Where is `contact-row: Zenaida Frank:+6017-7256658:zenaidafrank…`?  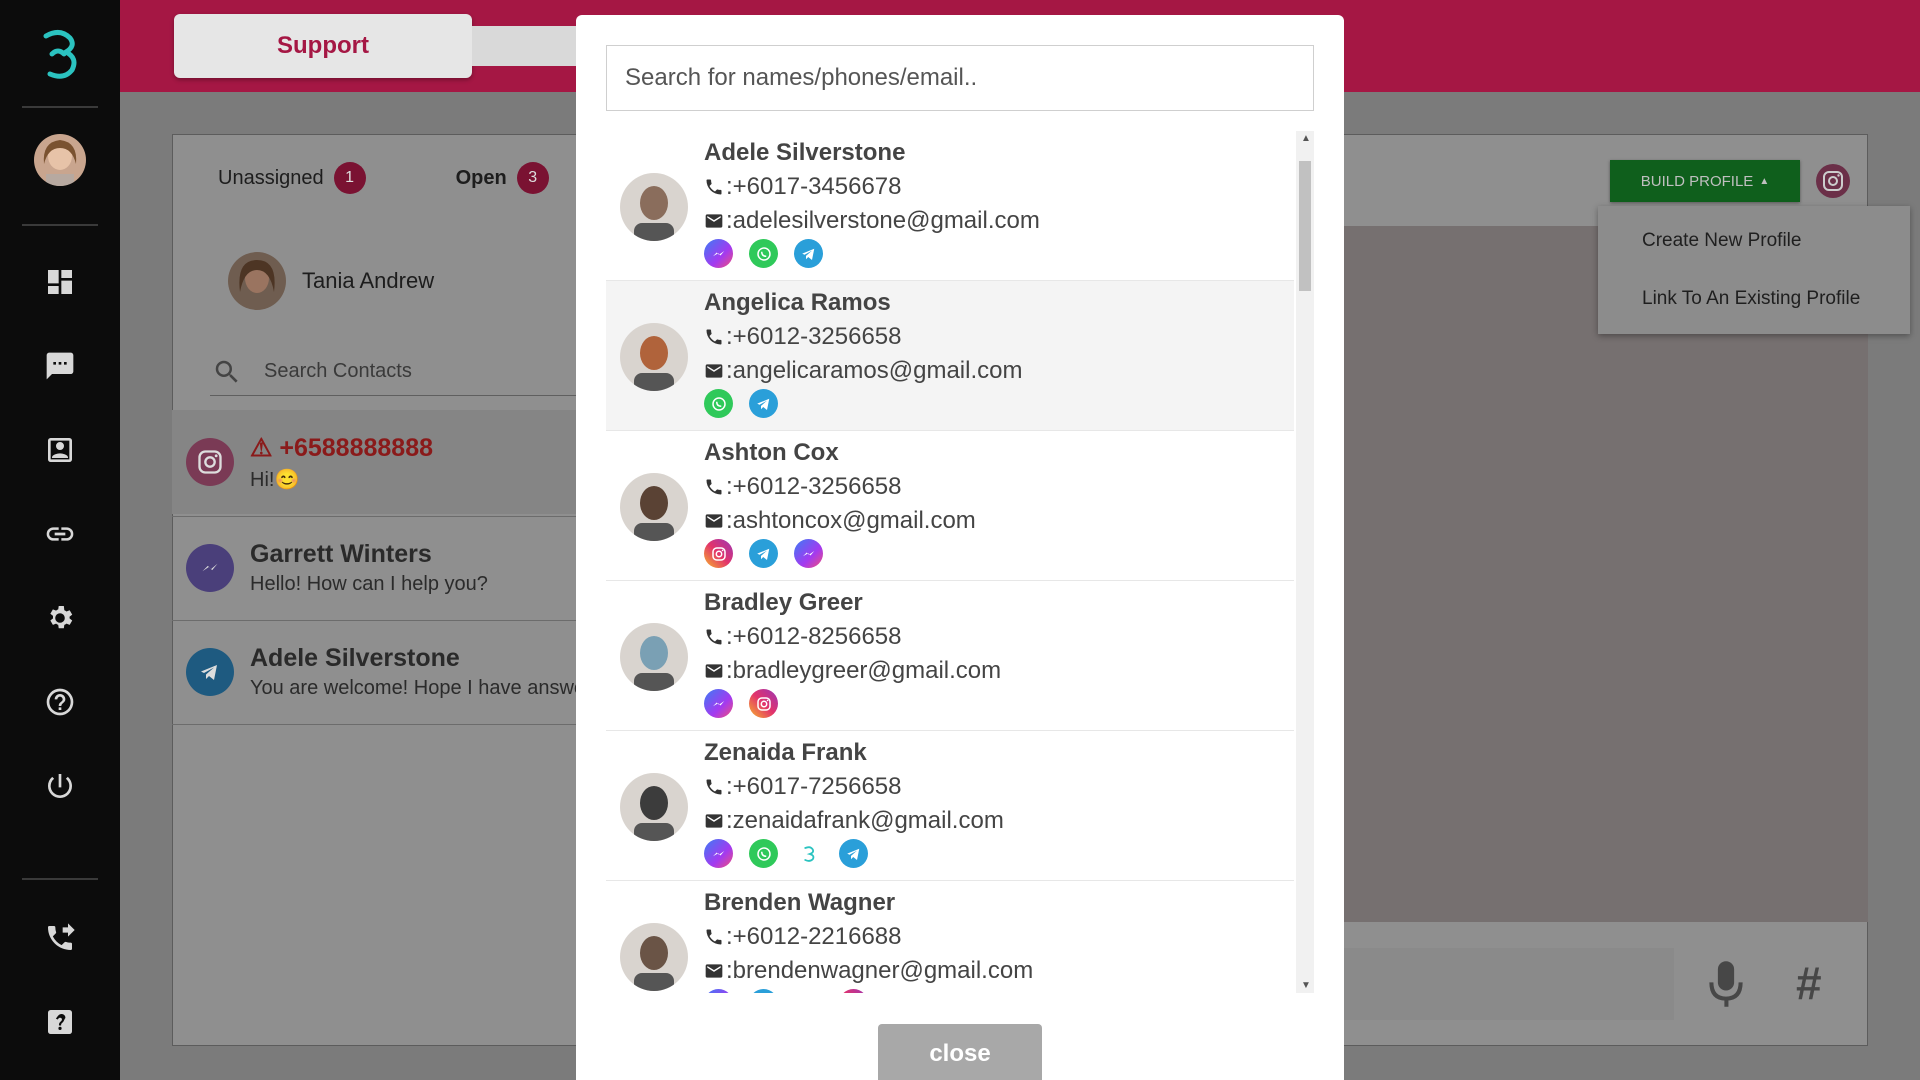
contact-row: Zenaida Frank:+6017-7256658:zenaidafrank… is located at coordinates (950, 806).